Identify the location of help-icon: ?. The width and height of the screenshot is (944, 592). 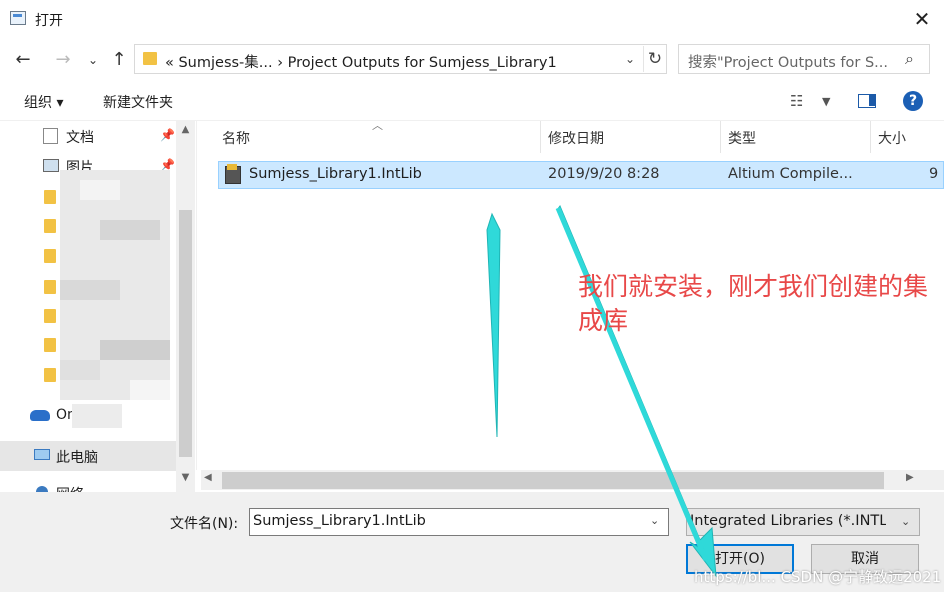
(913, 101).